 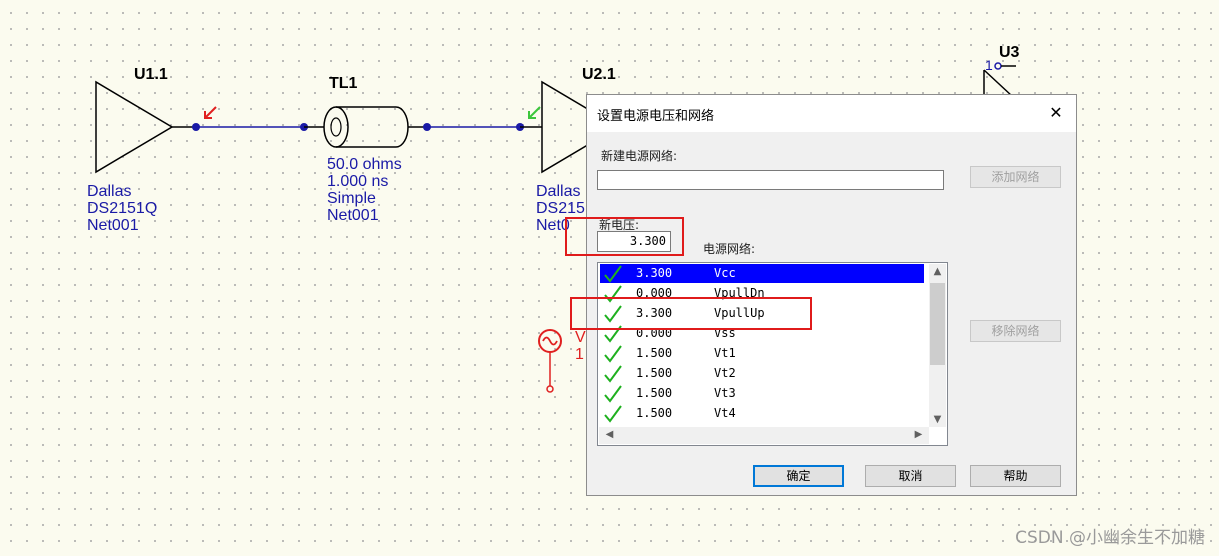 What do you see at coordinates (366, 127) in the screenshot?
I see `tl1-transmission-line-symbol` at bounding box center [366, 127].